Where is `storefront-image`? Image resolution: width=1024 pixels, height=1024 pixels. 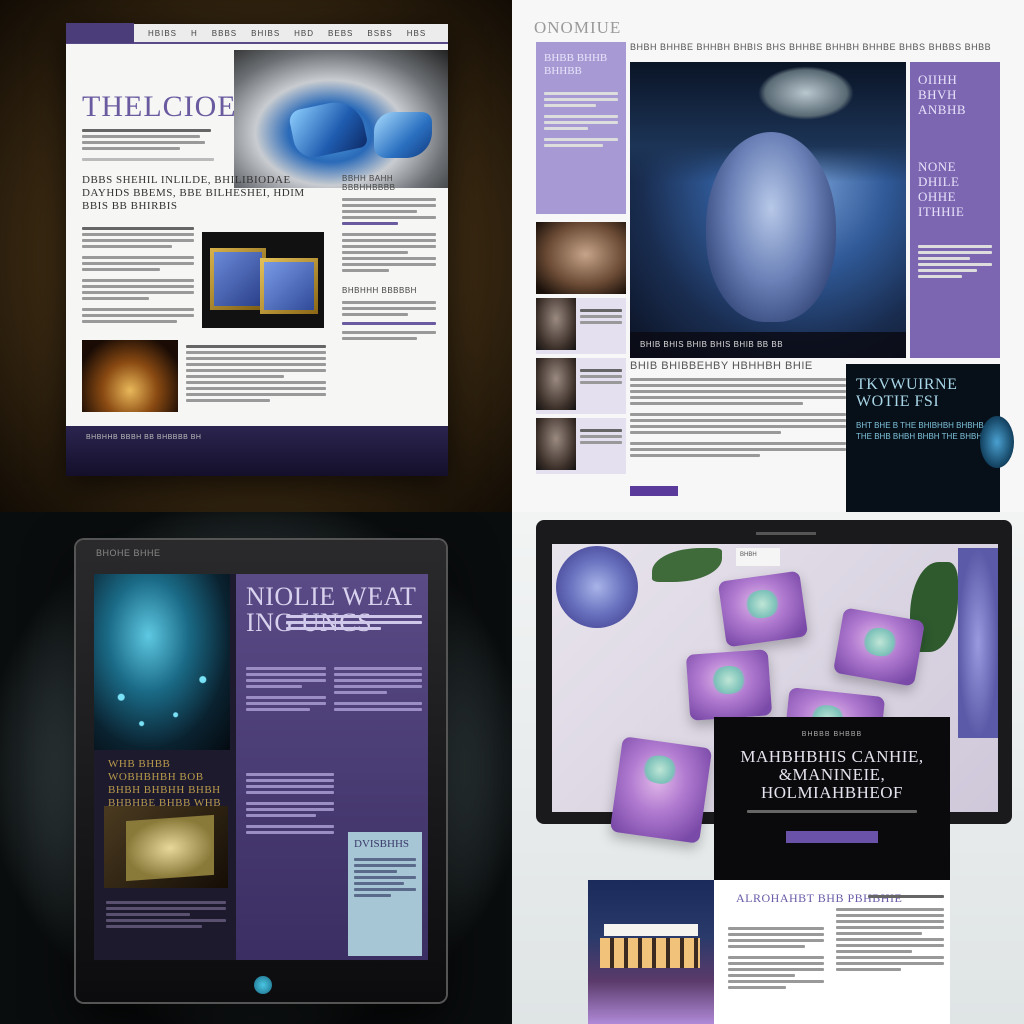 storefront-image is located at coordinates (651, 952).